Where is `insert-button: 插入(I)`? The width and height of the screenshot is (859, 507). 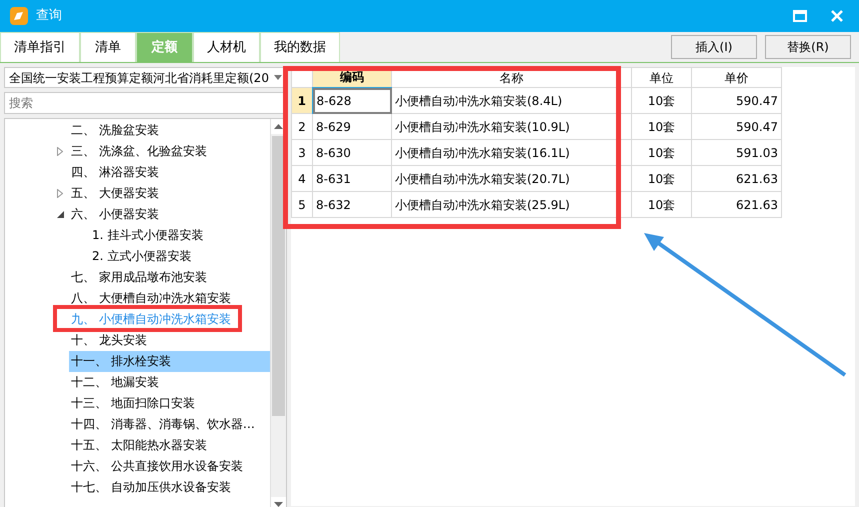
insert-button: 插入(I) is located at coordinates (714, 47).